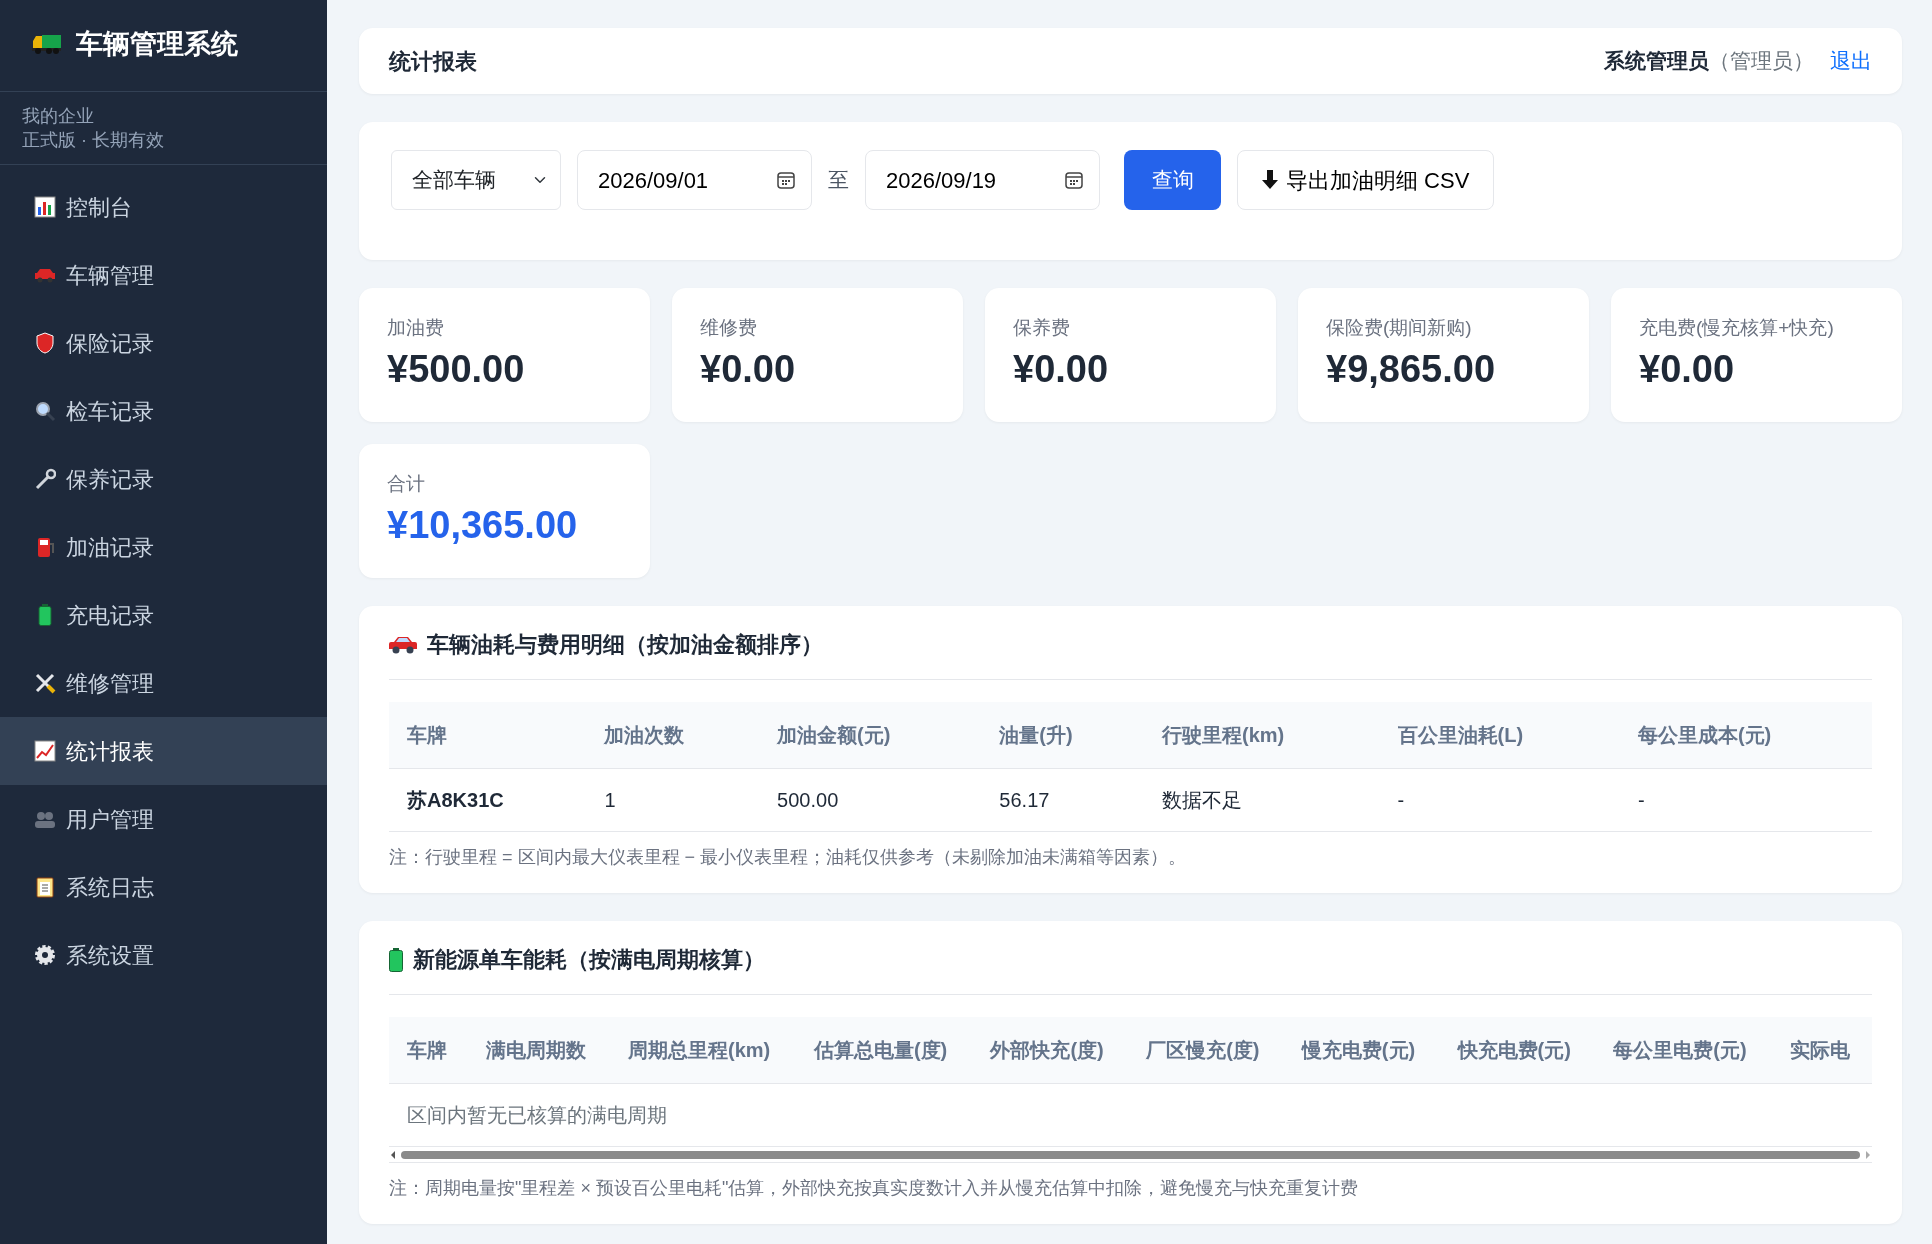  What do you see at coordinates (47, 44) in the screenshot?
I see `truck-icon` at bounding box center [47, 44].